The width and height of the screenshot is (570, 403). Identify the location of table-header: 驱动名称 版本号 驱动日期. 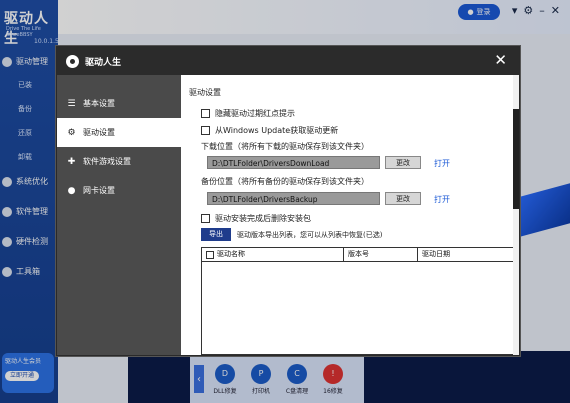
(358, 255).